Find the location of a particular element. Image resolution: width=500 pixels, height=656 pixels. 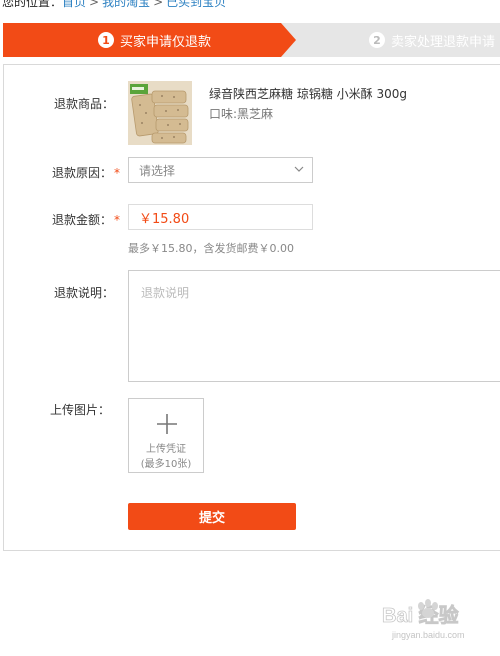

amount-label: 退款金额： * is located at coordinates (64, 219).